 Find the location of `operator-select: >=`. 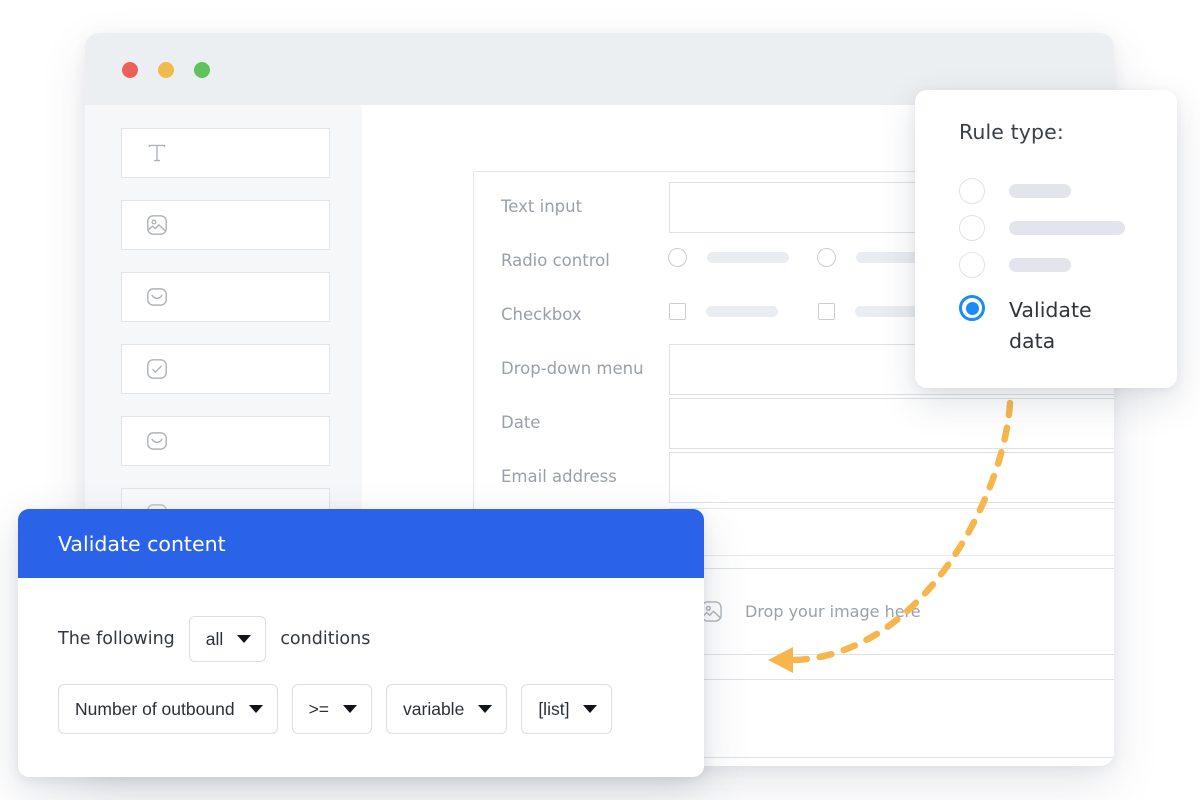

operator-select: >= is located at coordinates (332, 709).